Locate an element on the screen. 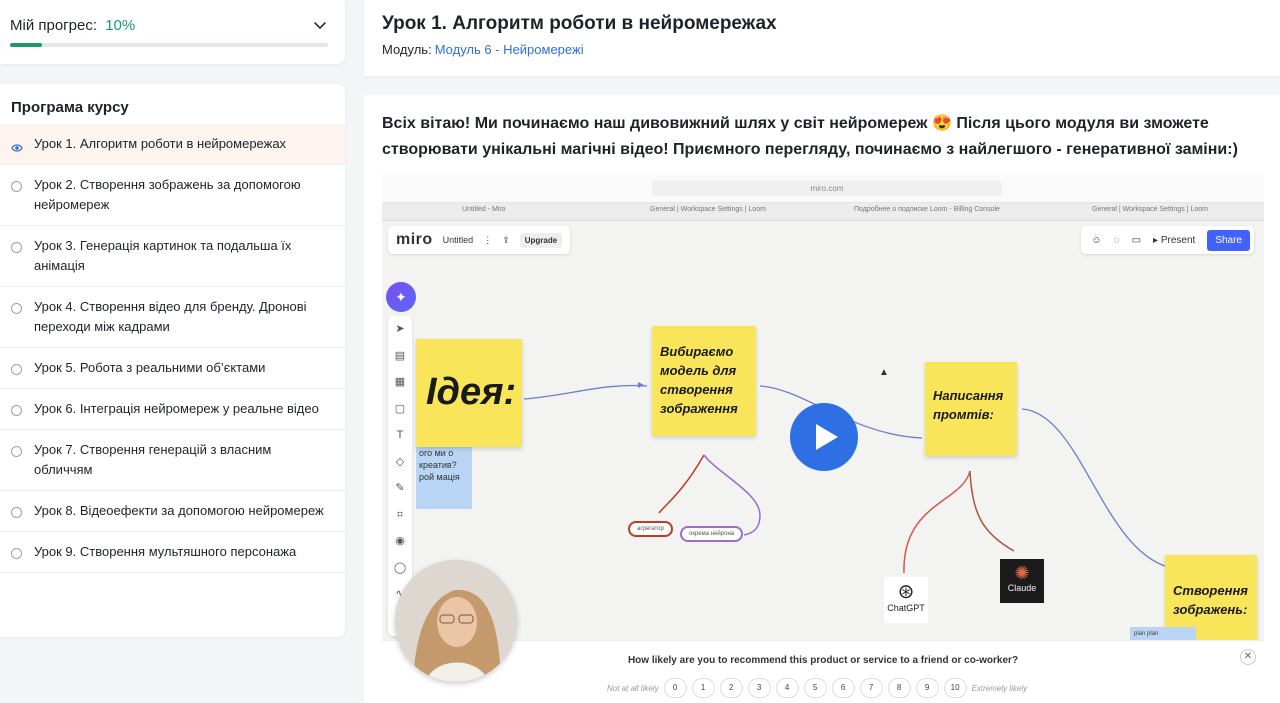 Image resolution: width=1280 pixels, height=703 pixels. progress-header: Мій прогрес: 10% is located at coordinates (72, 25).